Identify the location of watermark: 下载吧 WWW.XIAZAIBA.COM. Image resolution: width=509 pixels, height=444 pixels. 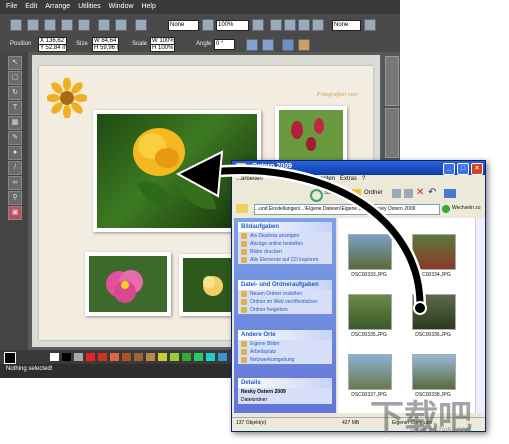
(437, 415).